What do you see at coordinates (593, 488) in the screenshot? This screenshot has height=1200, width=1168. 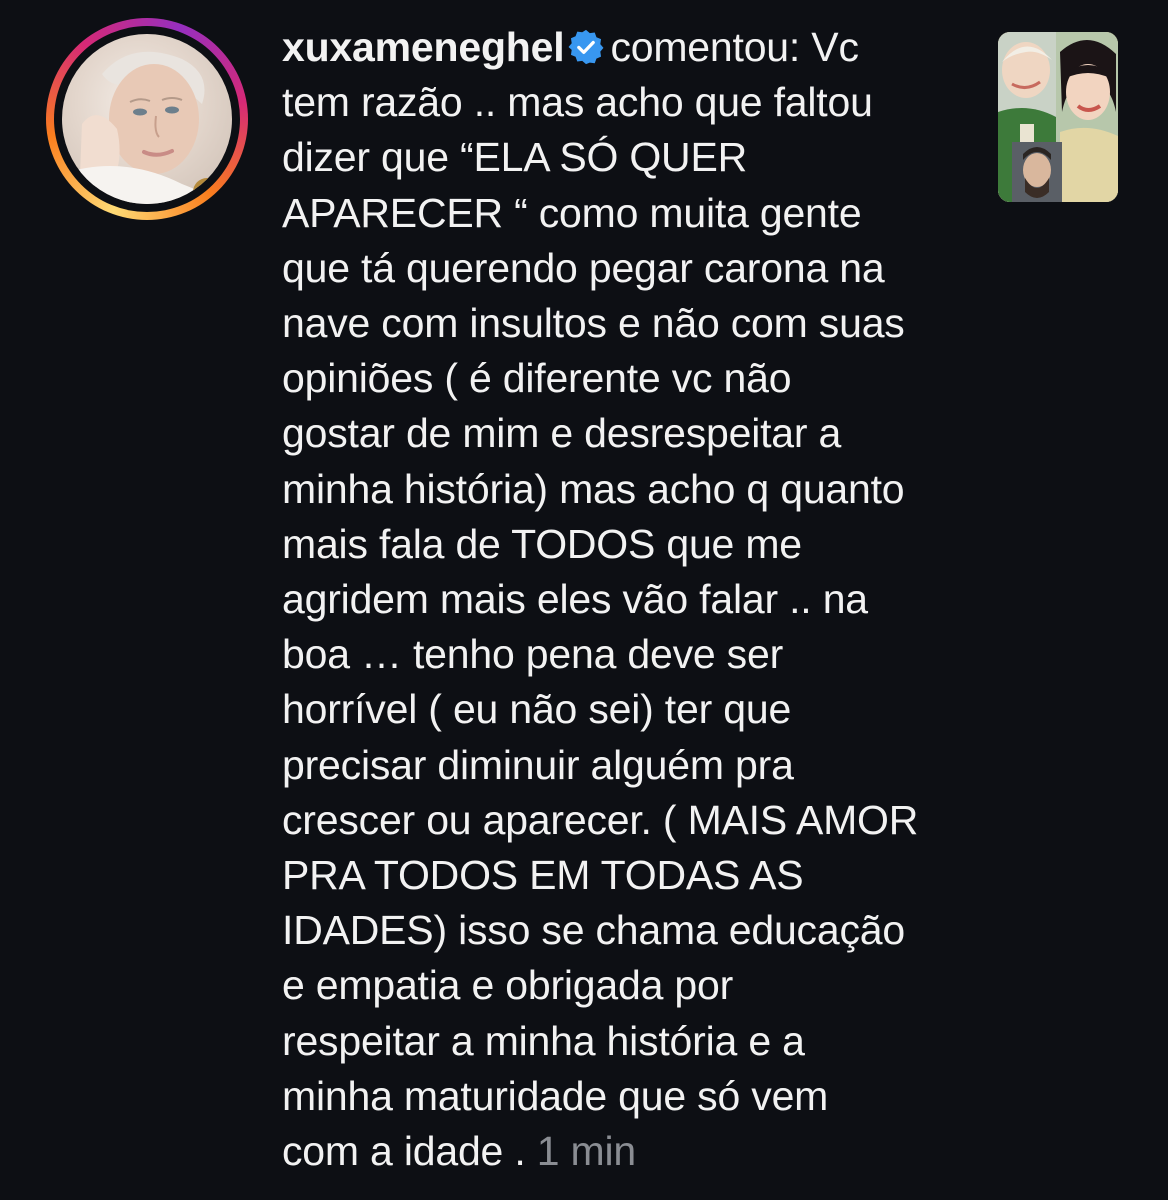 I see `comment-line: minha história) mas acho q quanto` at bounding box center [593, 488].